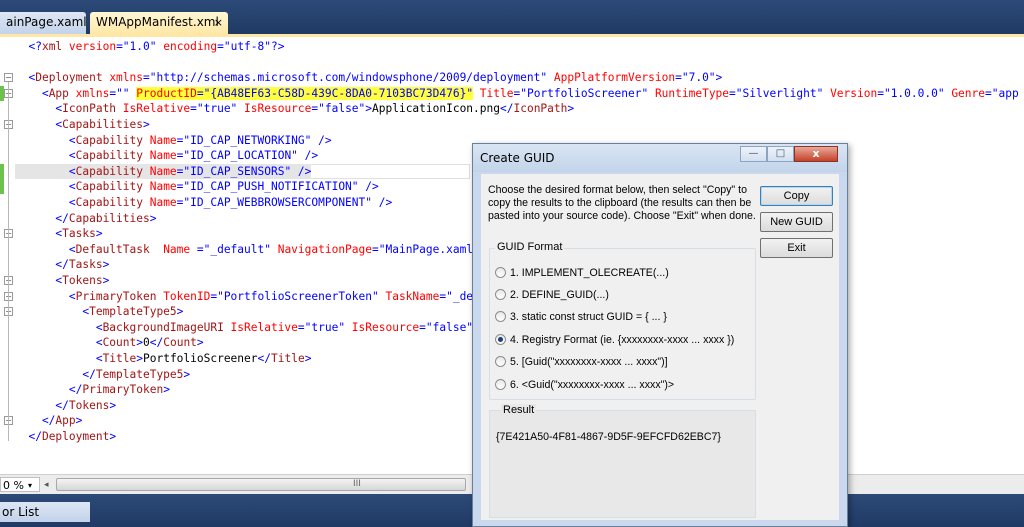  I want to click on code-token: ="ID_CAP_WEBBROWSERCOMPONENT" />, so click(284, 202).